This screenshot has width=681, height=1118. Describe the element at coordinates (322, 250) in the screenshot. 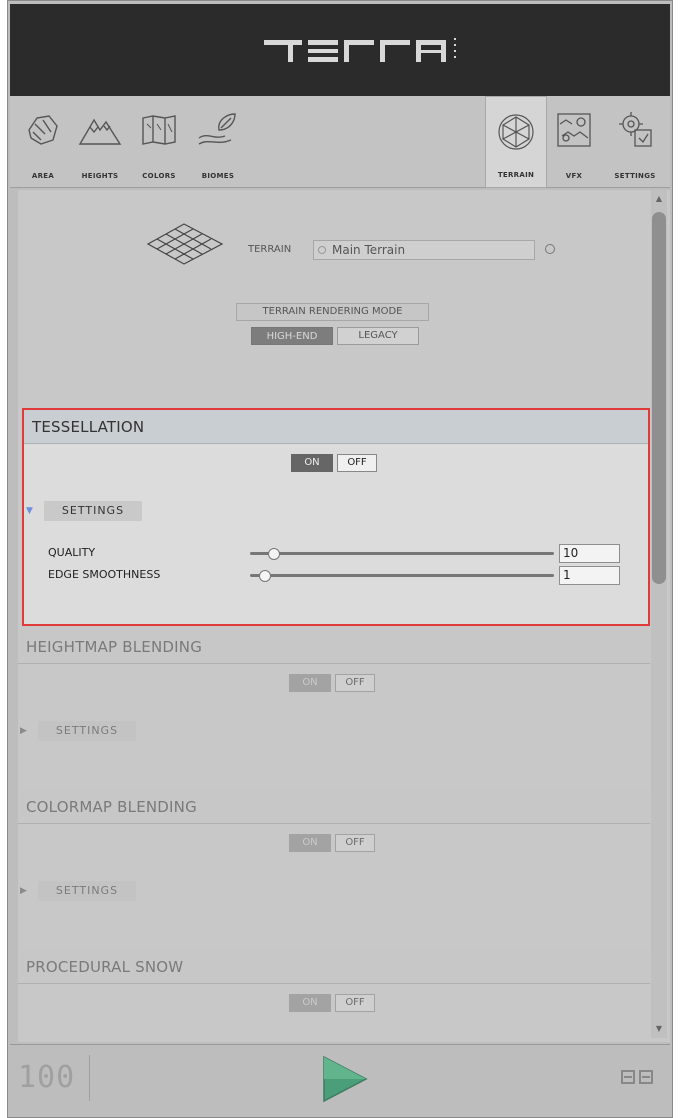

I see `object-dot-icon` at that location.